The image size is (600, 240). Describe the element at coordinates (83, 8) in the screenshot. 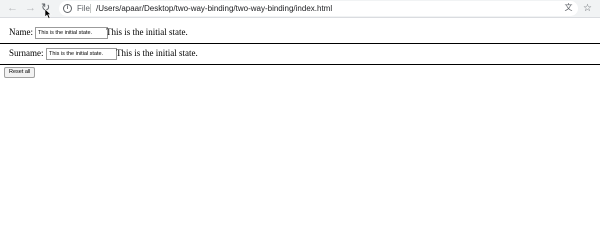

I see `scheme-label: File` at that location.